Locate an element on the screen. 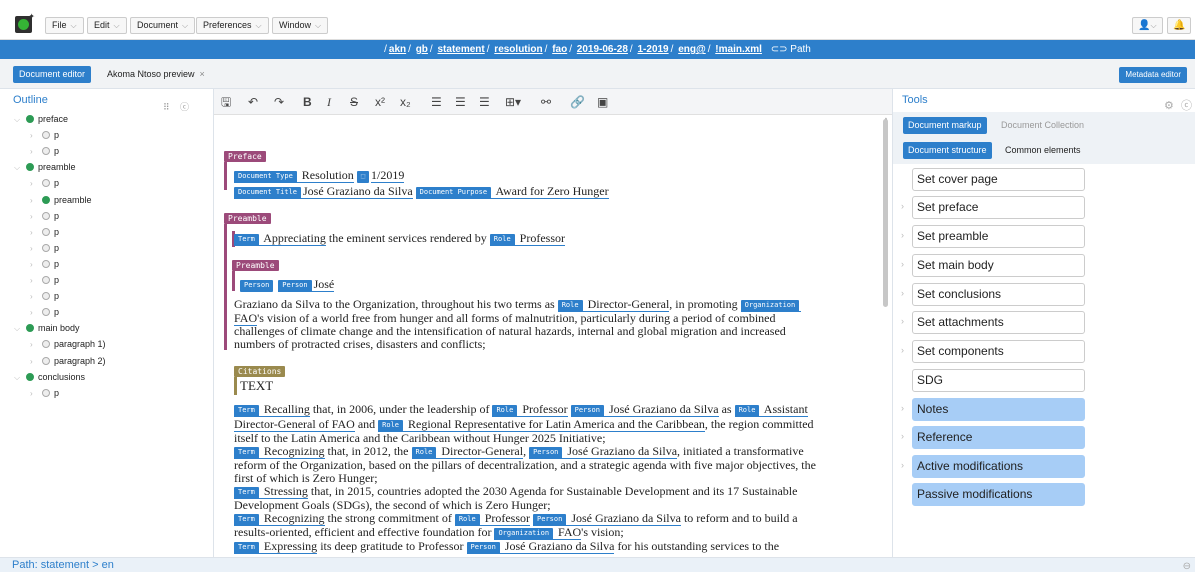  tool-button: Set conclusions is located at coordinates (998, 294).